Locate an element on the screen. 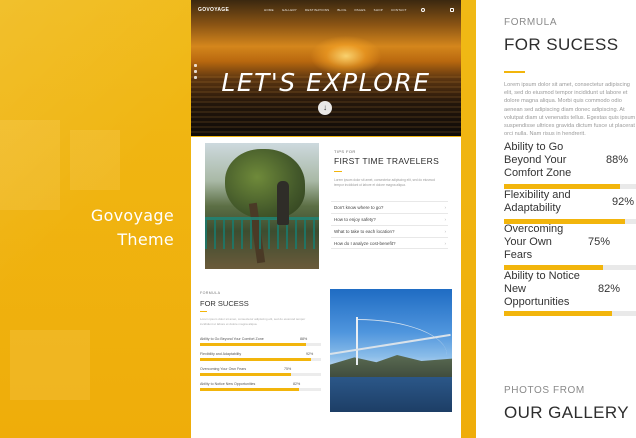 This screenshot has height=438, width=636. gallery-kicker: PHOTOS FROM is located at coordinates (544, 390).